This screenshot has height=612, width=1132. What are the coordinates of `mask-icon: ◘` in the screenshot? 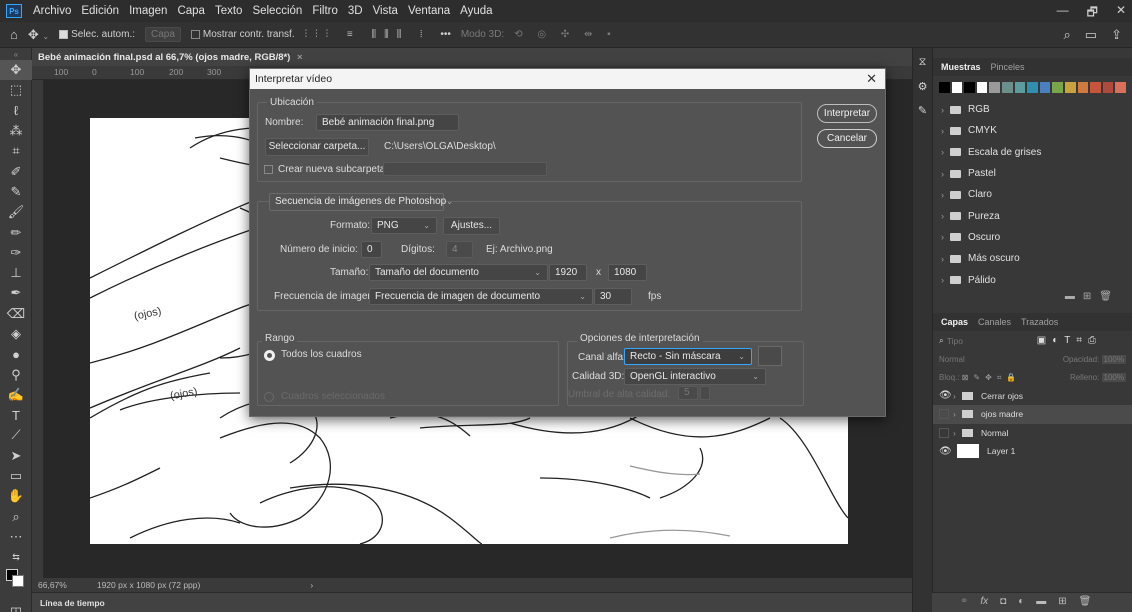 It's located at (1003, 601).